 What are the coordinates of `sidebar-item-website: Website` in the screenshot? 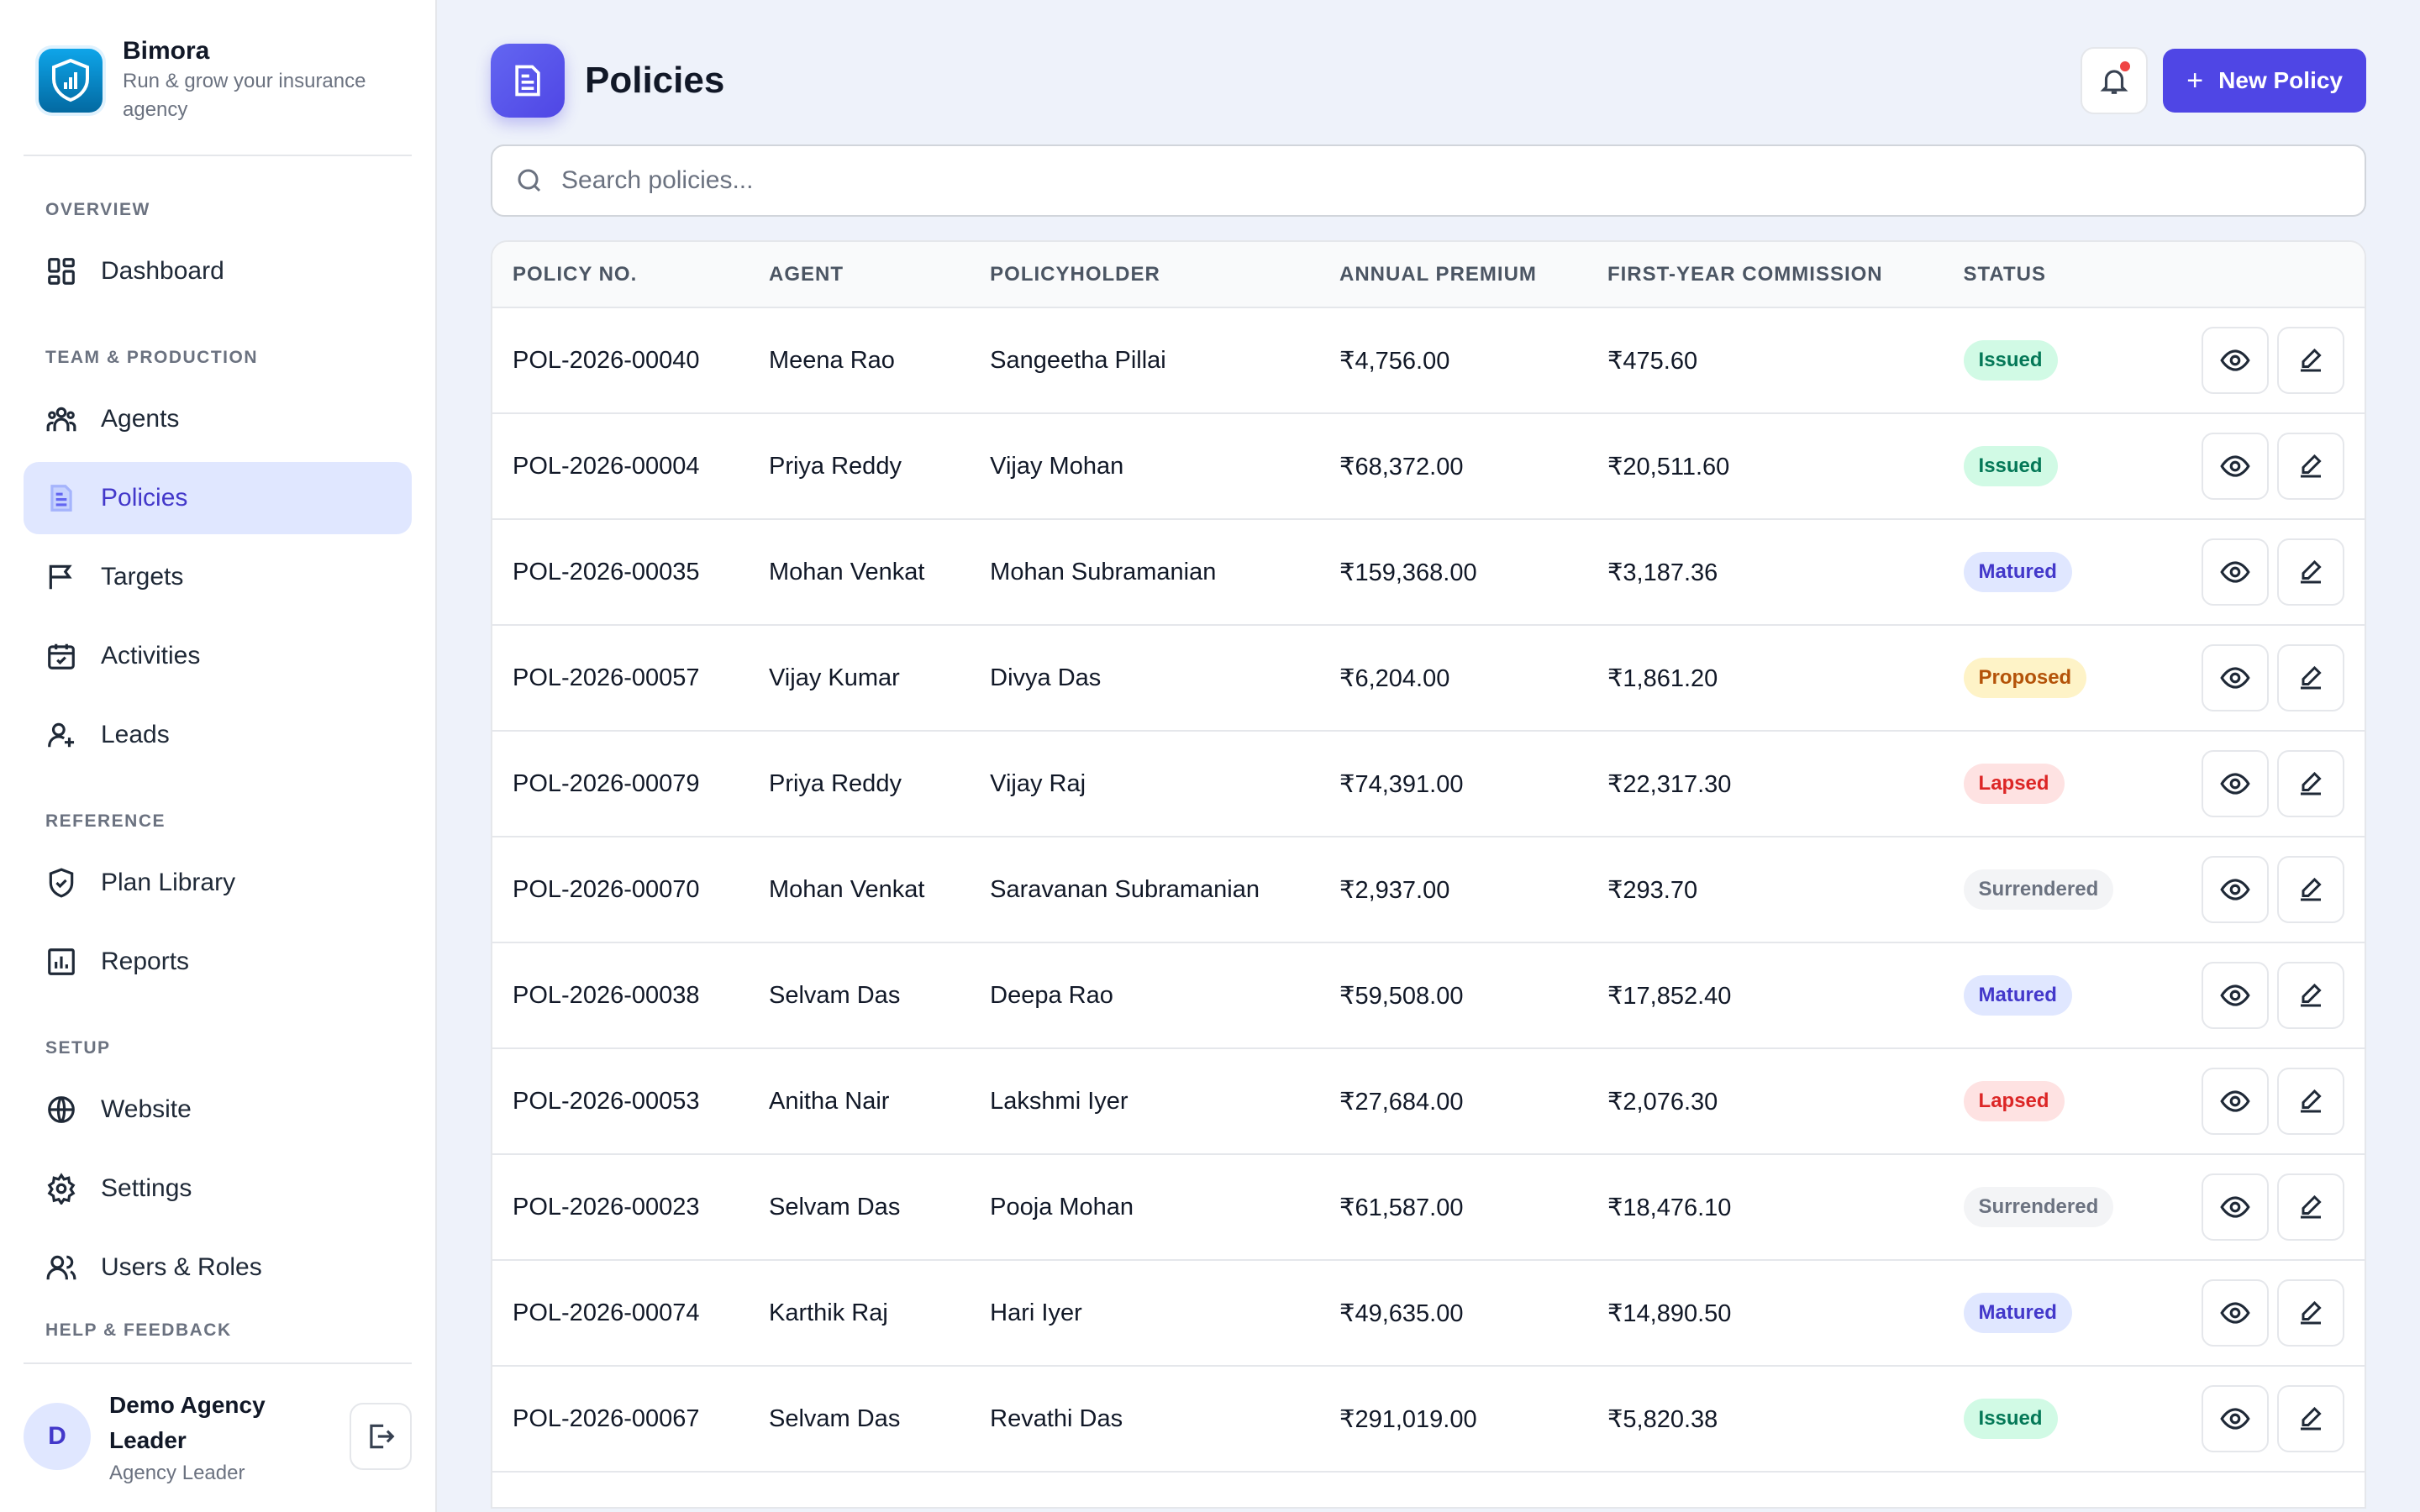 It's located at (218, 1110).